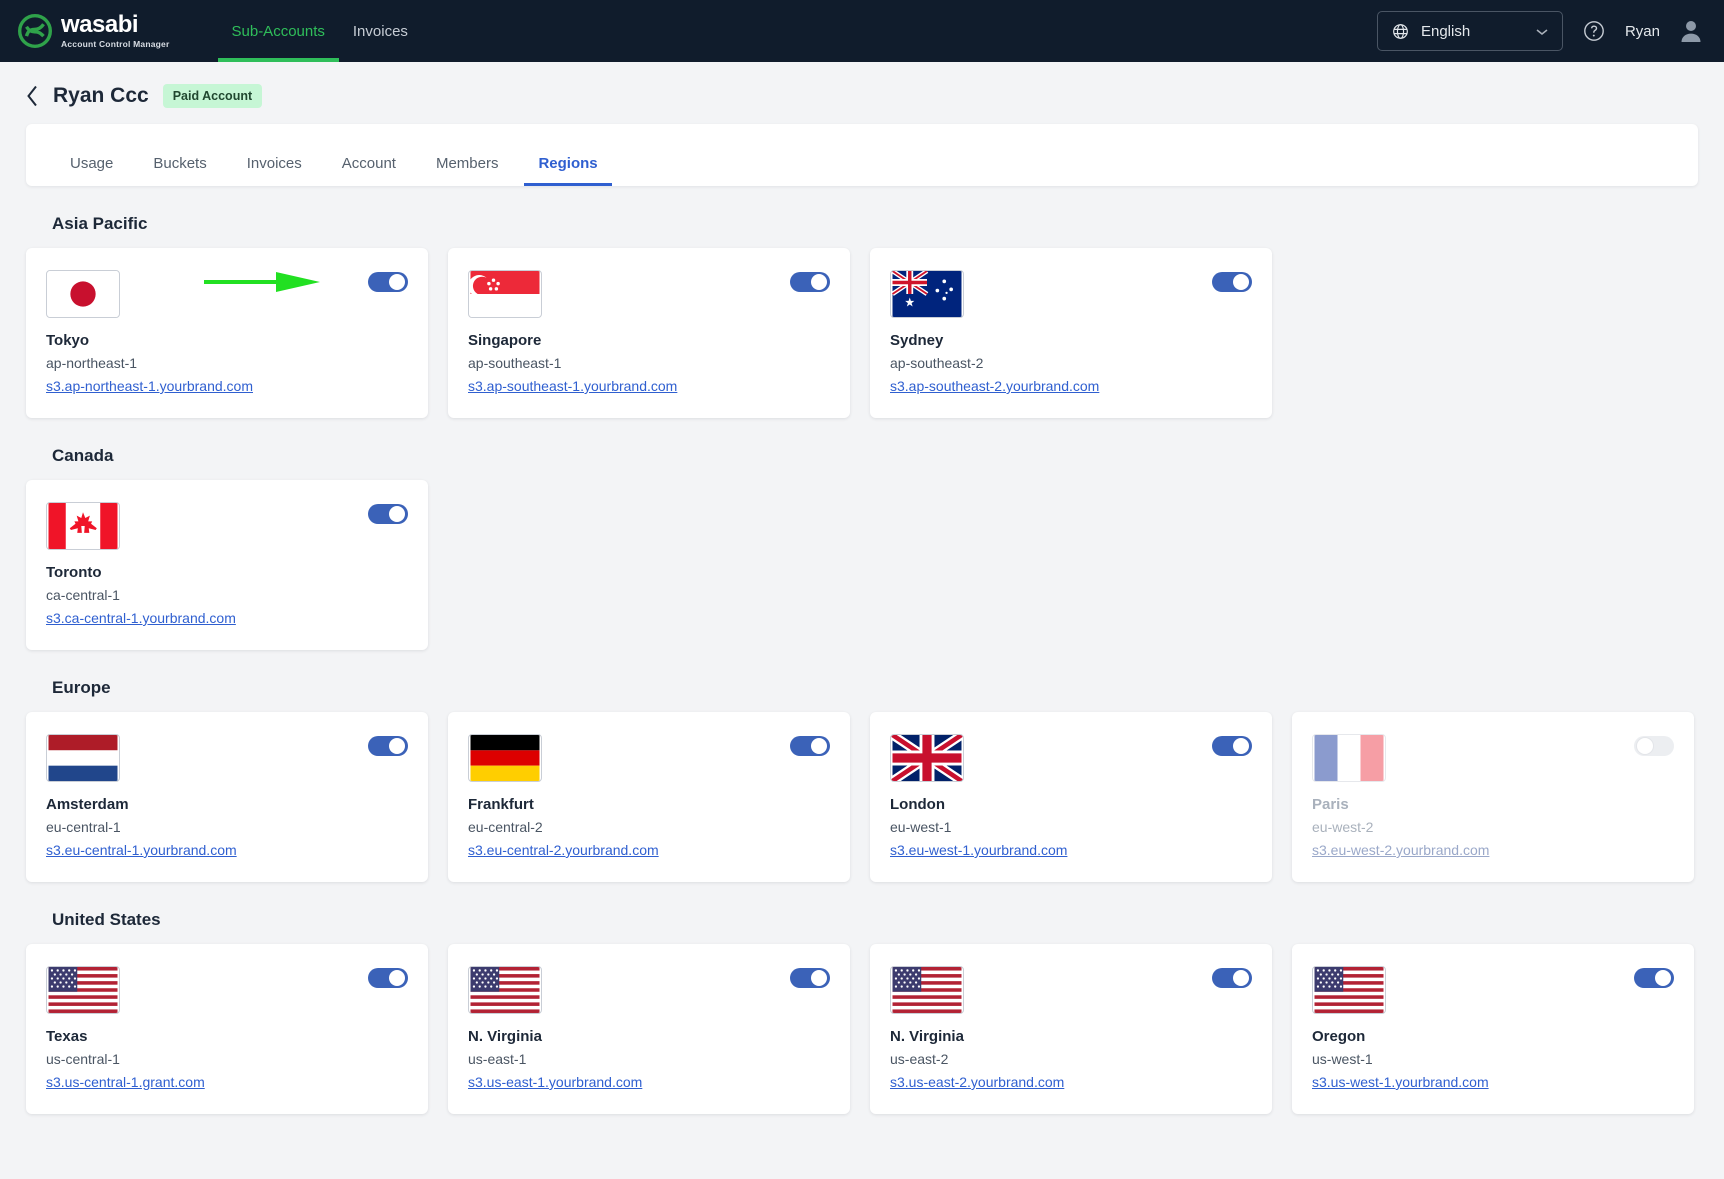  Describe the element at coordinates (263, 282) in the screenshot. I see `green-arrow-annotation` at that location.